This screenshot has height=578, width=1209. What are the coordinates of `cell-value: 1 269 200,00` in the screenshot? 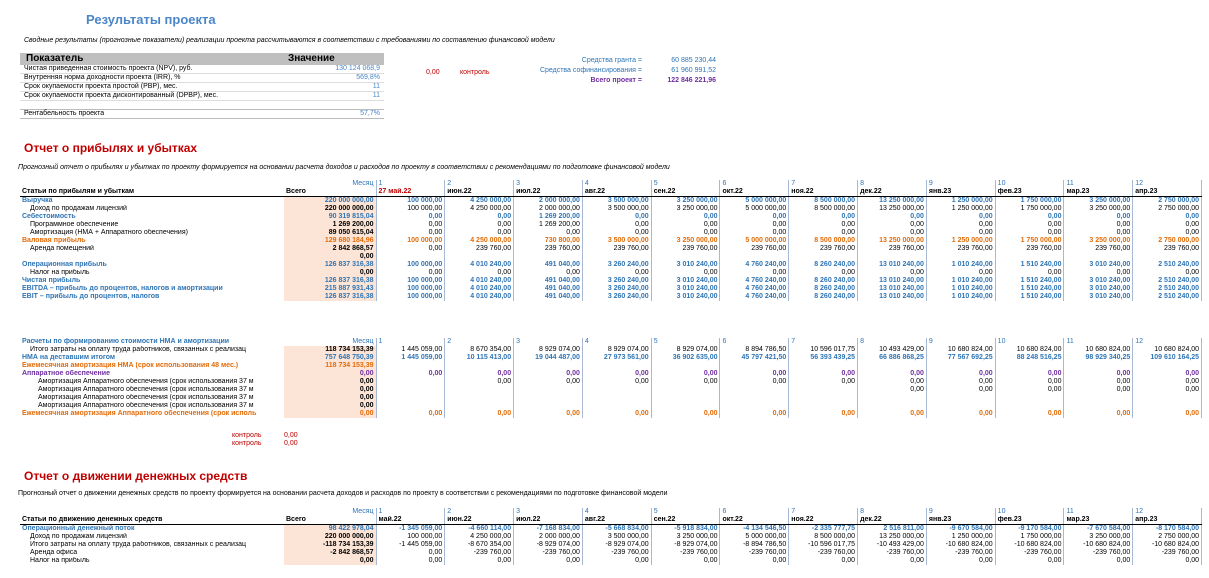 It's located at (548, 225).